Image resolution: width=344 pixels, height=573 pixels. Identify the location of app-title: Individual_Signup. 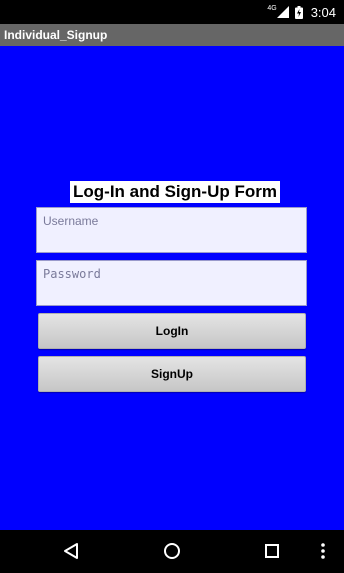
(56, 35).